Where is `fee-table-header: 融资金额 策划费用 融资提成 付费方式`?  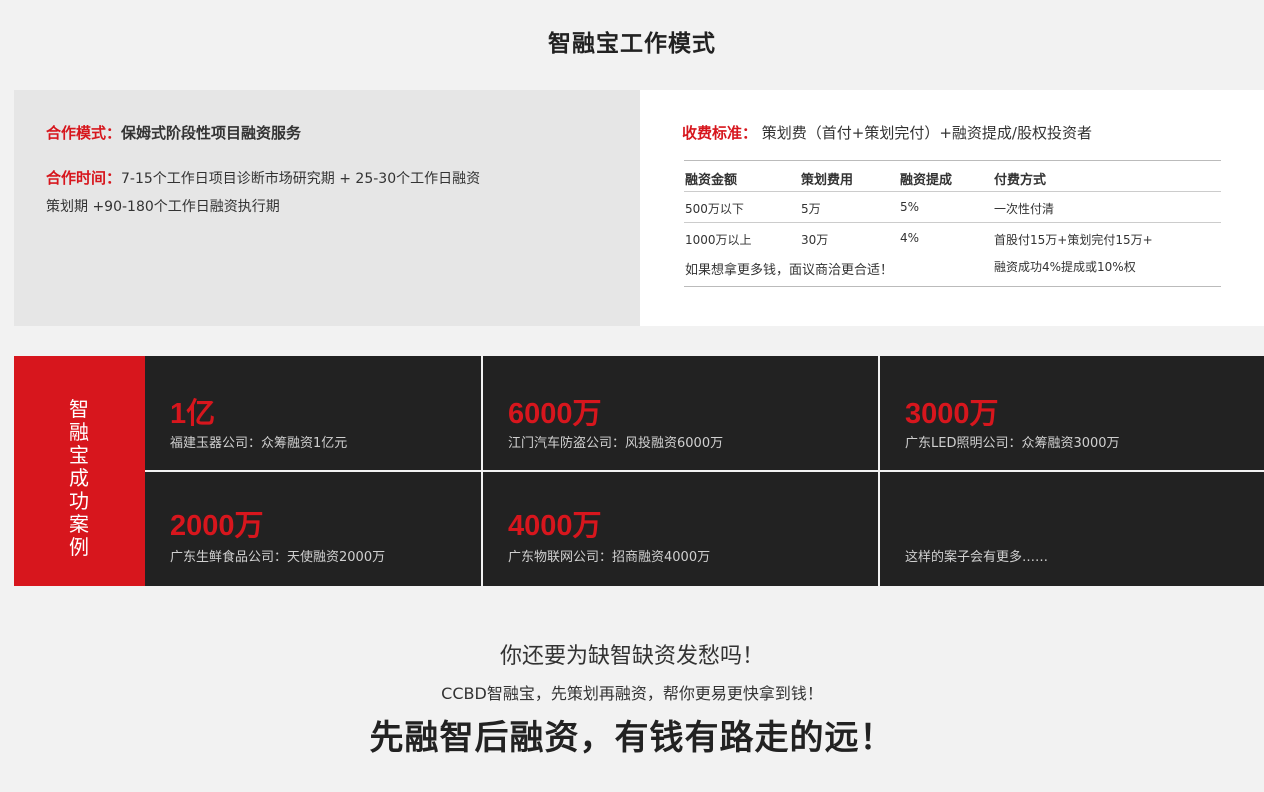
fee-table-header: 融资金额 策划费用 融资提成 付费方式 is located at coordinates (952, 176).